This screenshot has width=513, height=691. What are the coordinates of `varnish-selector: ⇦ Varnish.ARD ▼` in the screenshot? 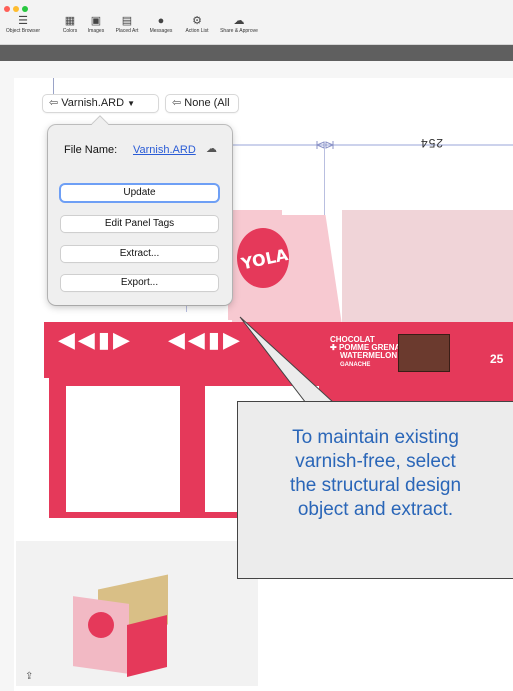 It's located at (100, 103).